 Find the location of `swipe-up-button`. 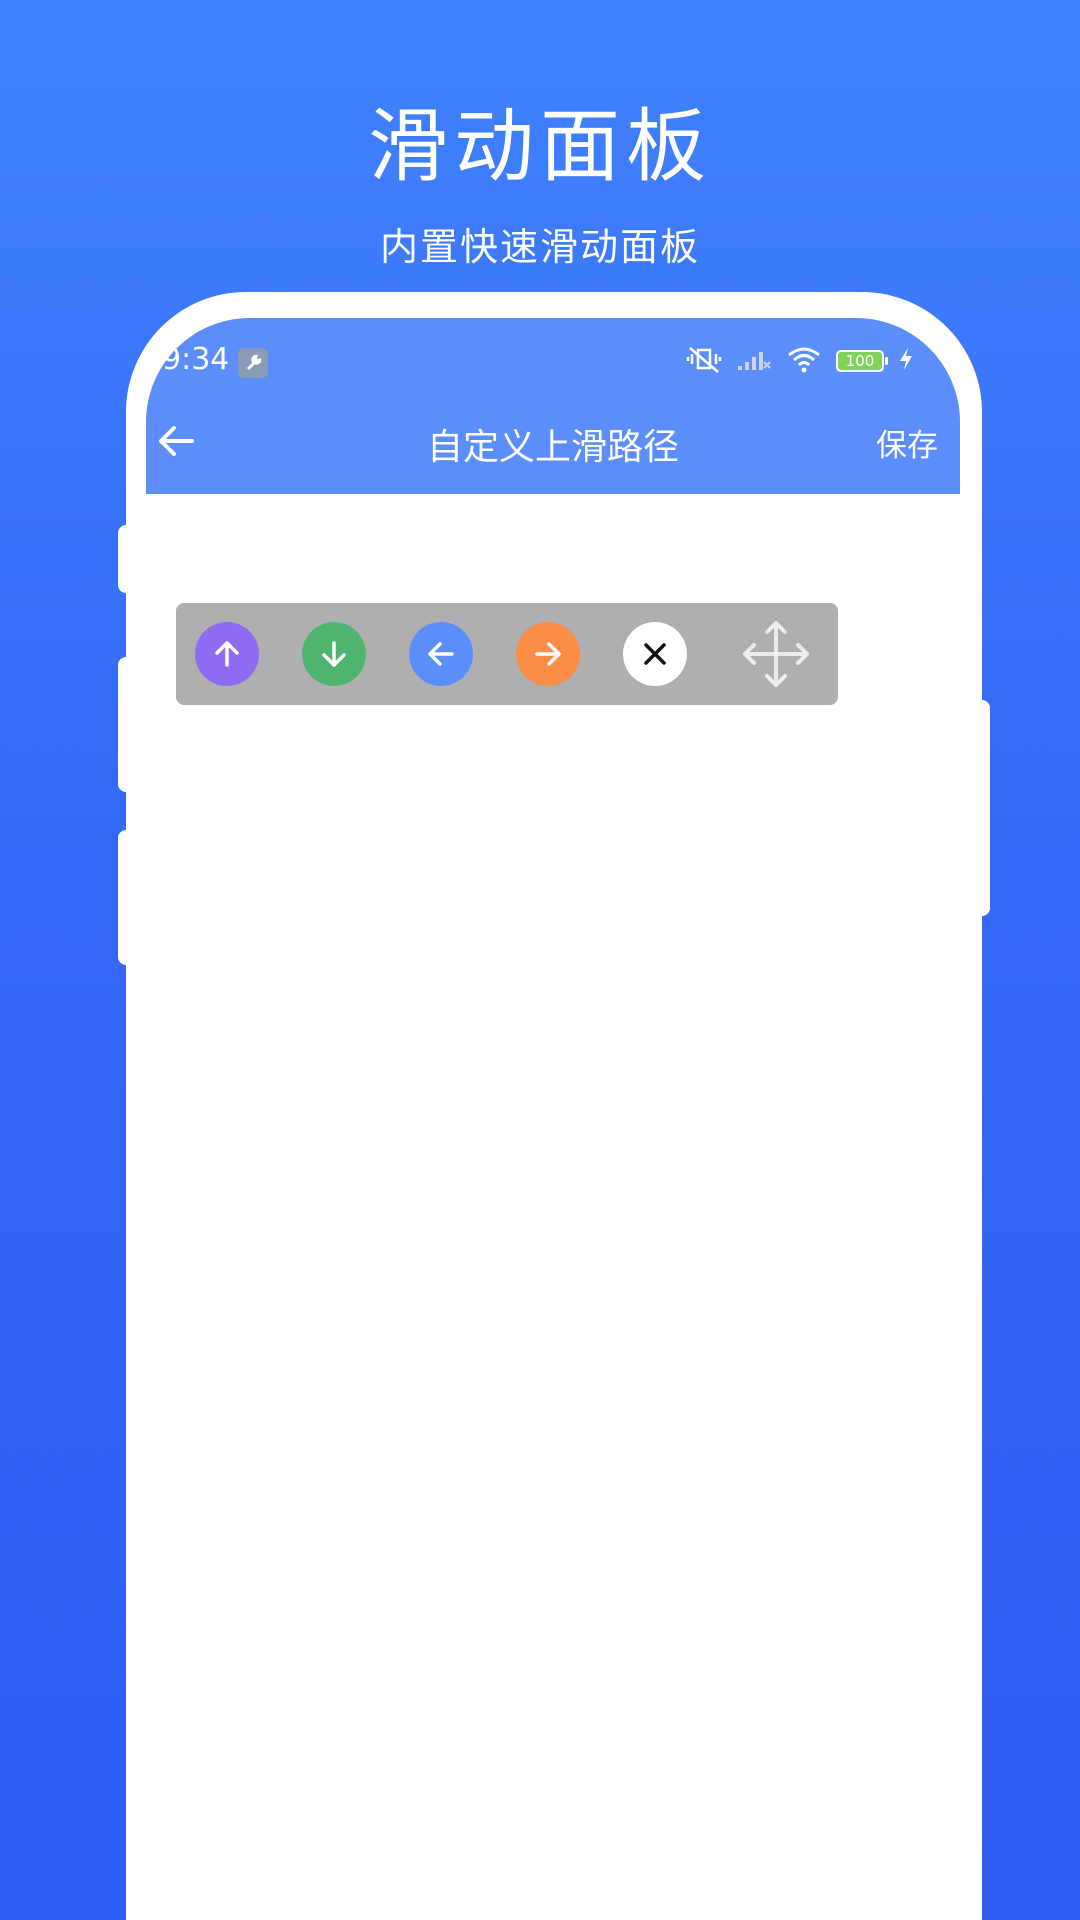

swipe-up-button is located at coordinates (227, 654).